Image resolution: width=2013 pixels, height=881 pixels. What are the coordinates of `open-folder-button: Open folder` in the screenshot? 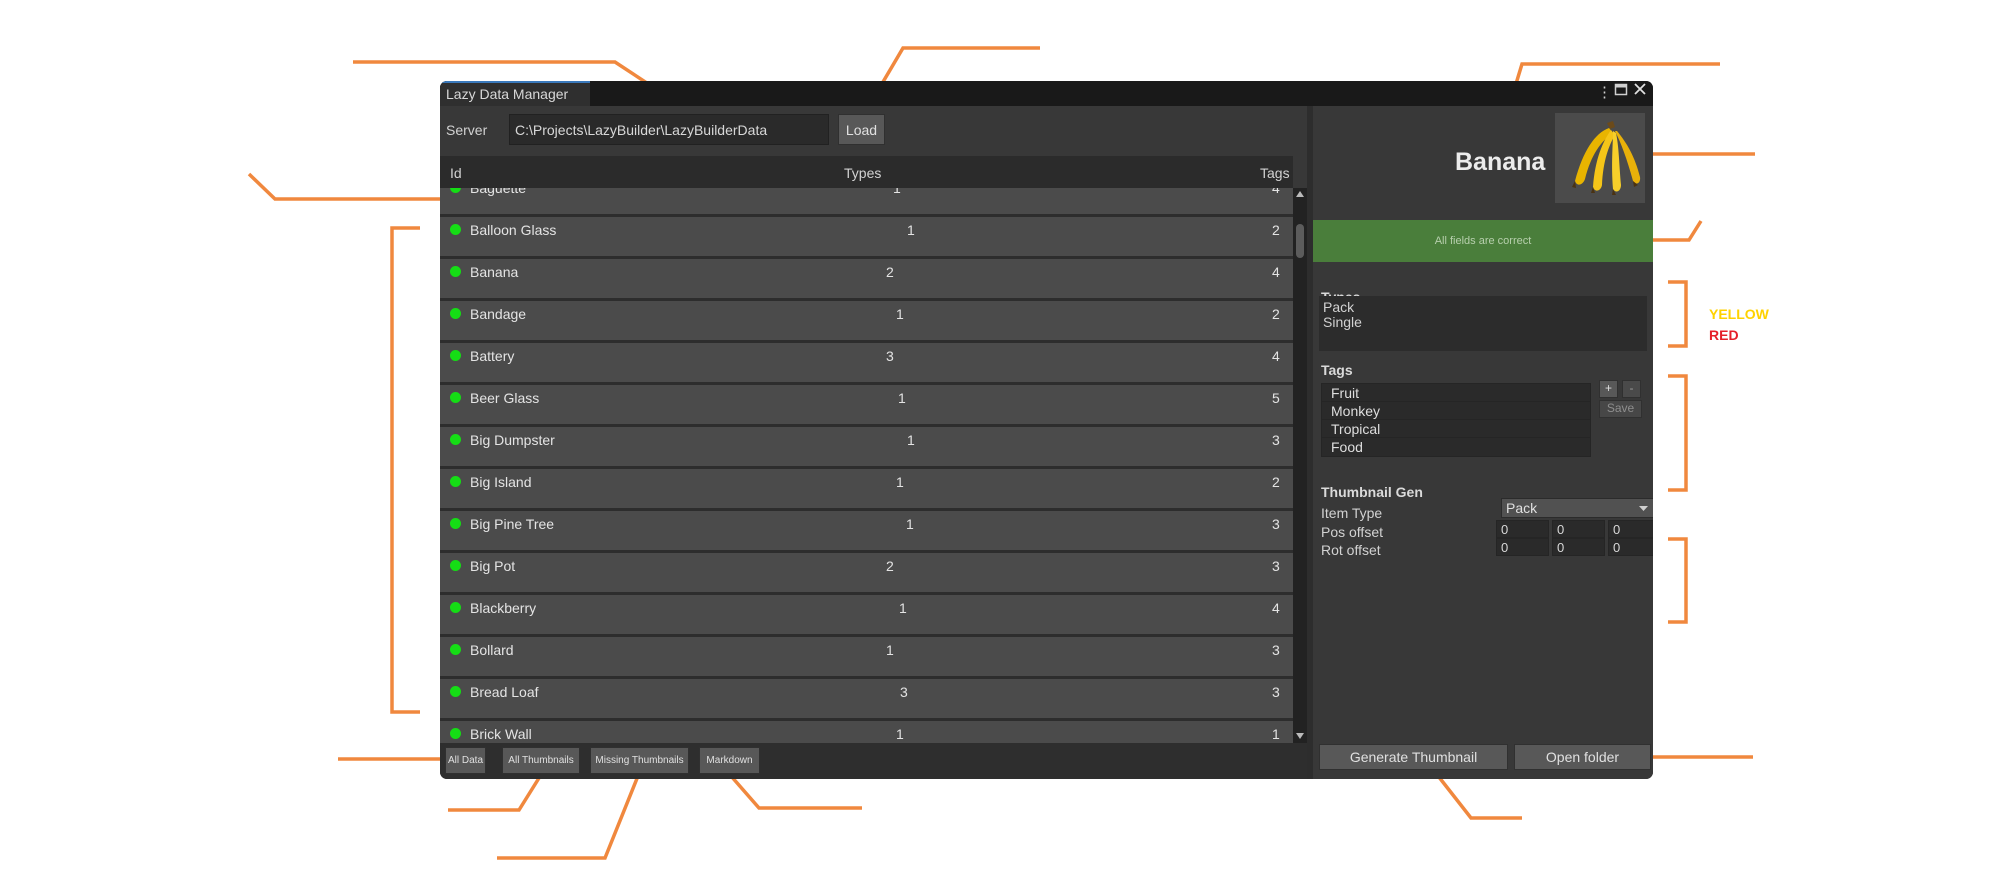 It's located at (1582, 757).